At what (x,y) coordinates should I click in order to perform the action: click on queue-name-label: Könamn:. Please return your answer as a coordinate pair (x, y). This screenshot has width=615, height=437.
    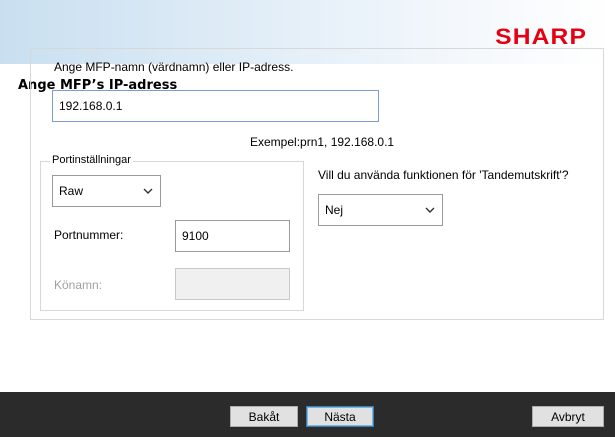
    Looking at the image, I should click on (78, 285).